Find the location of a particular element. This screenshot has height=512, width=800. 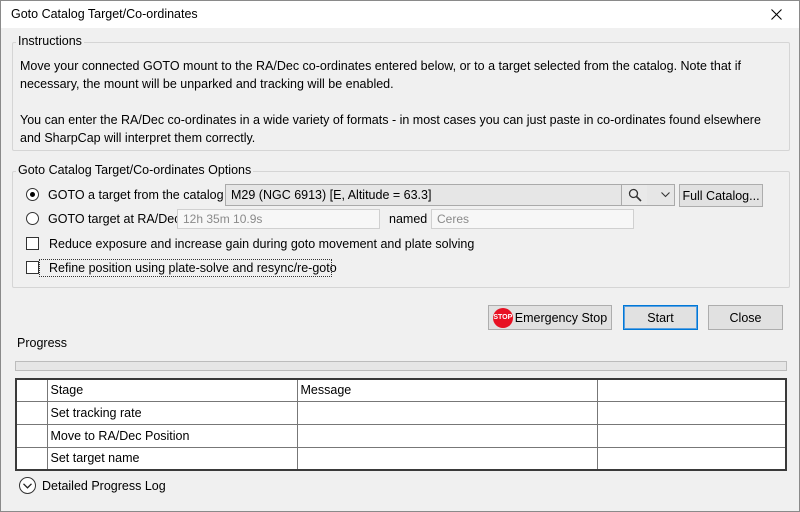

title-bar: Goto Catalog Target/Co-ordinates is located at coordinates (400, 14).